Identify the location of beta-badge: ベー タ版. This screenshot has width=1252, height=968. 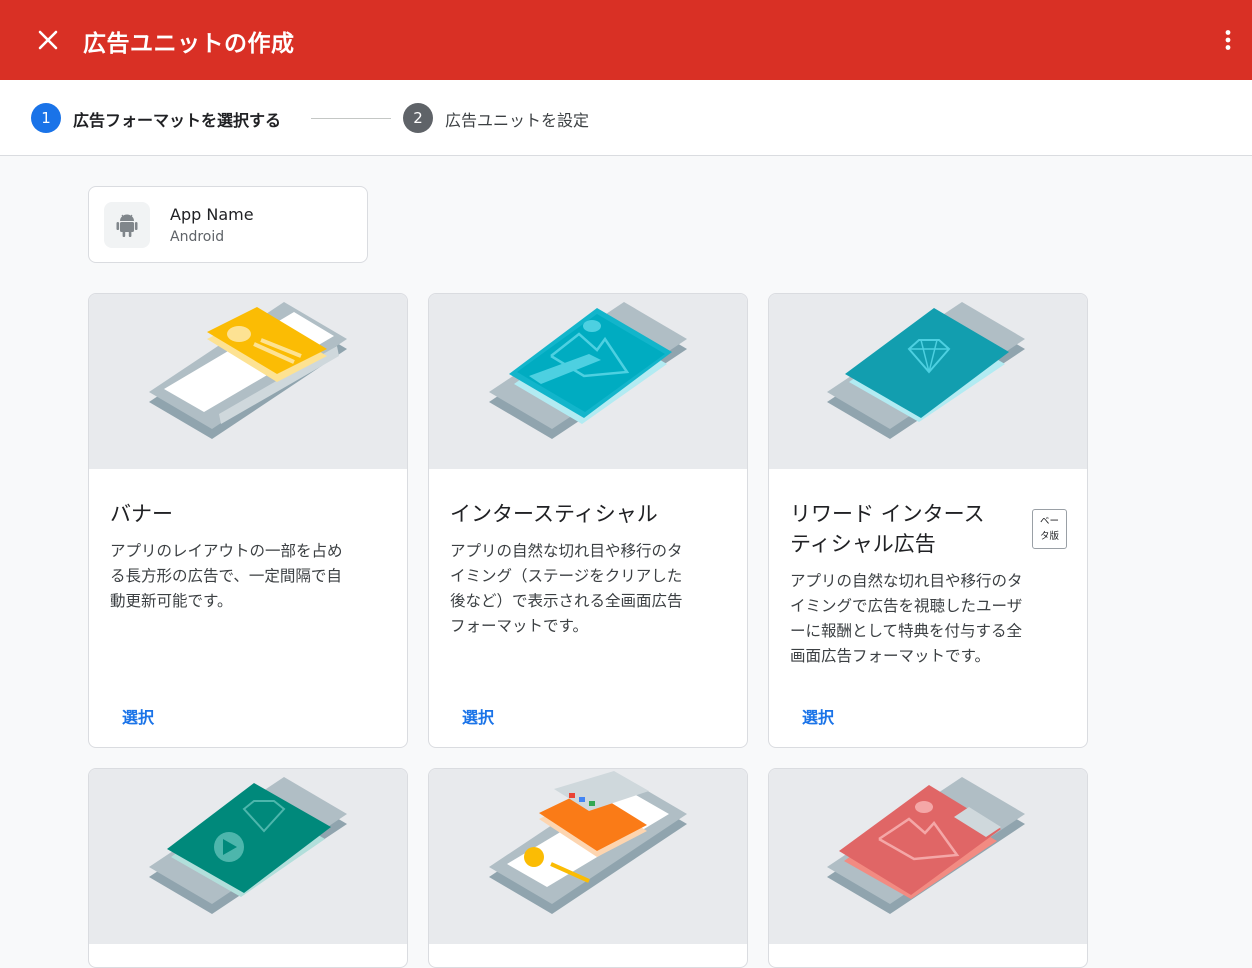
(1049, 529).